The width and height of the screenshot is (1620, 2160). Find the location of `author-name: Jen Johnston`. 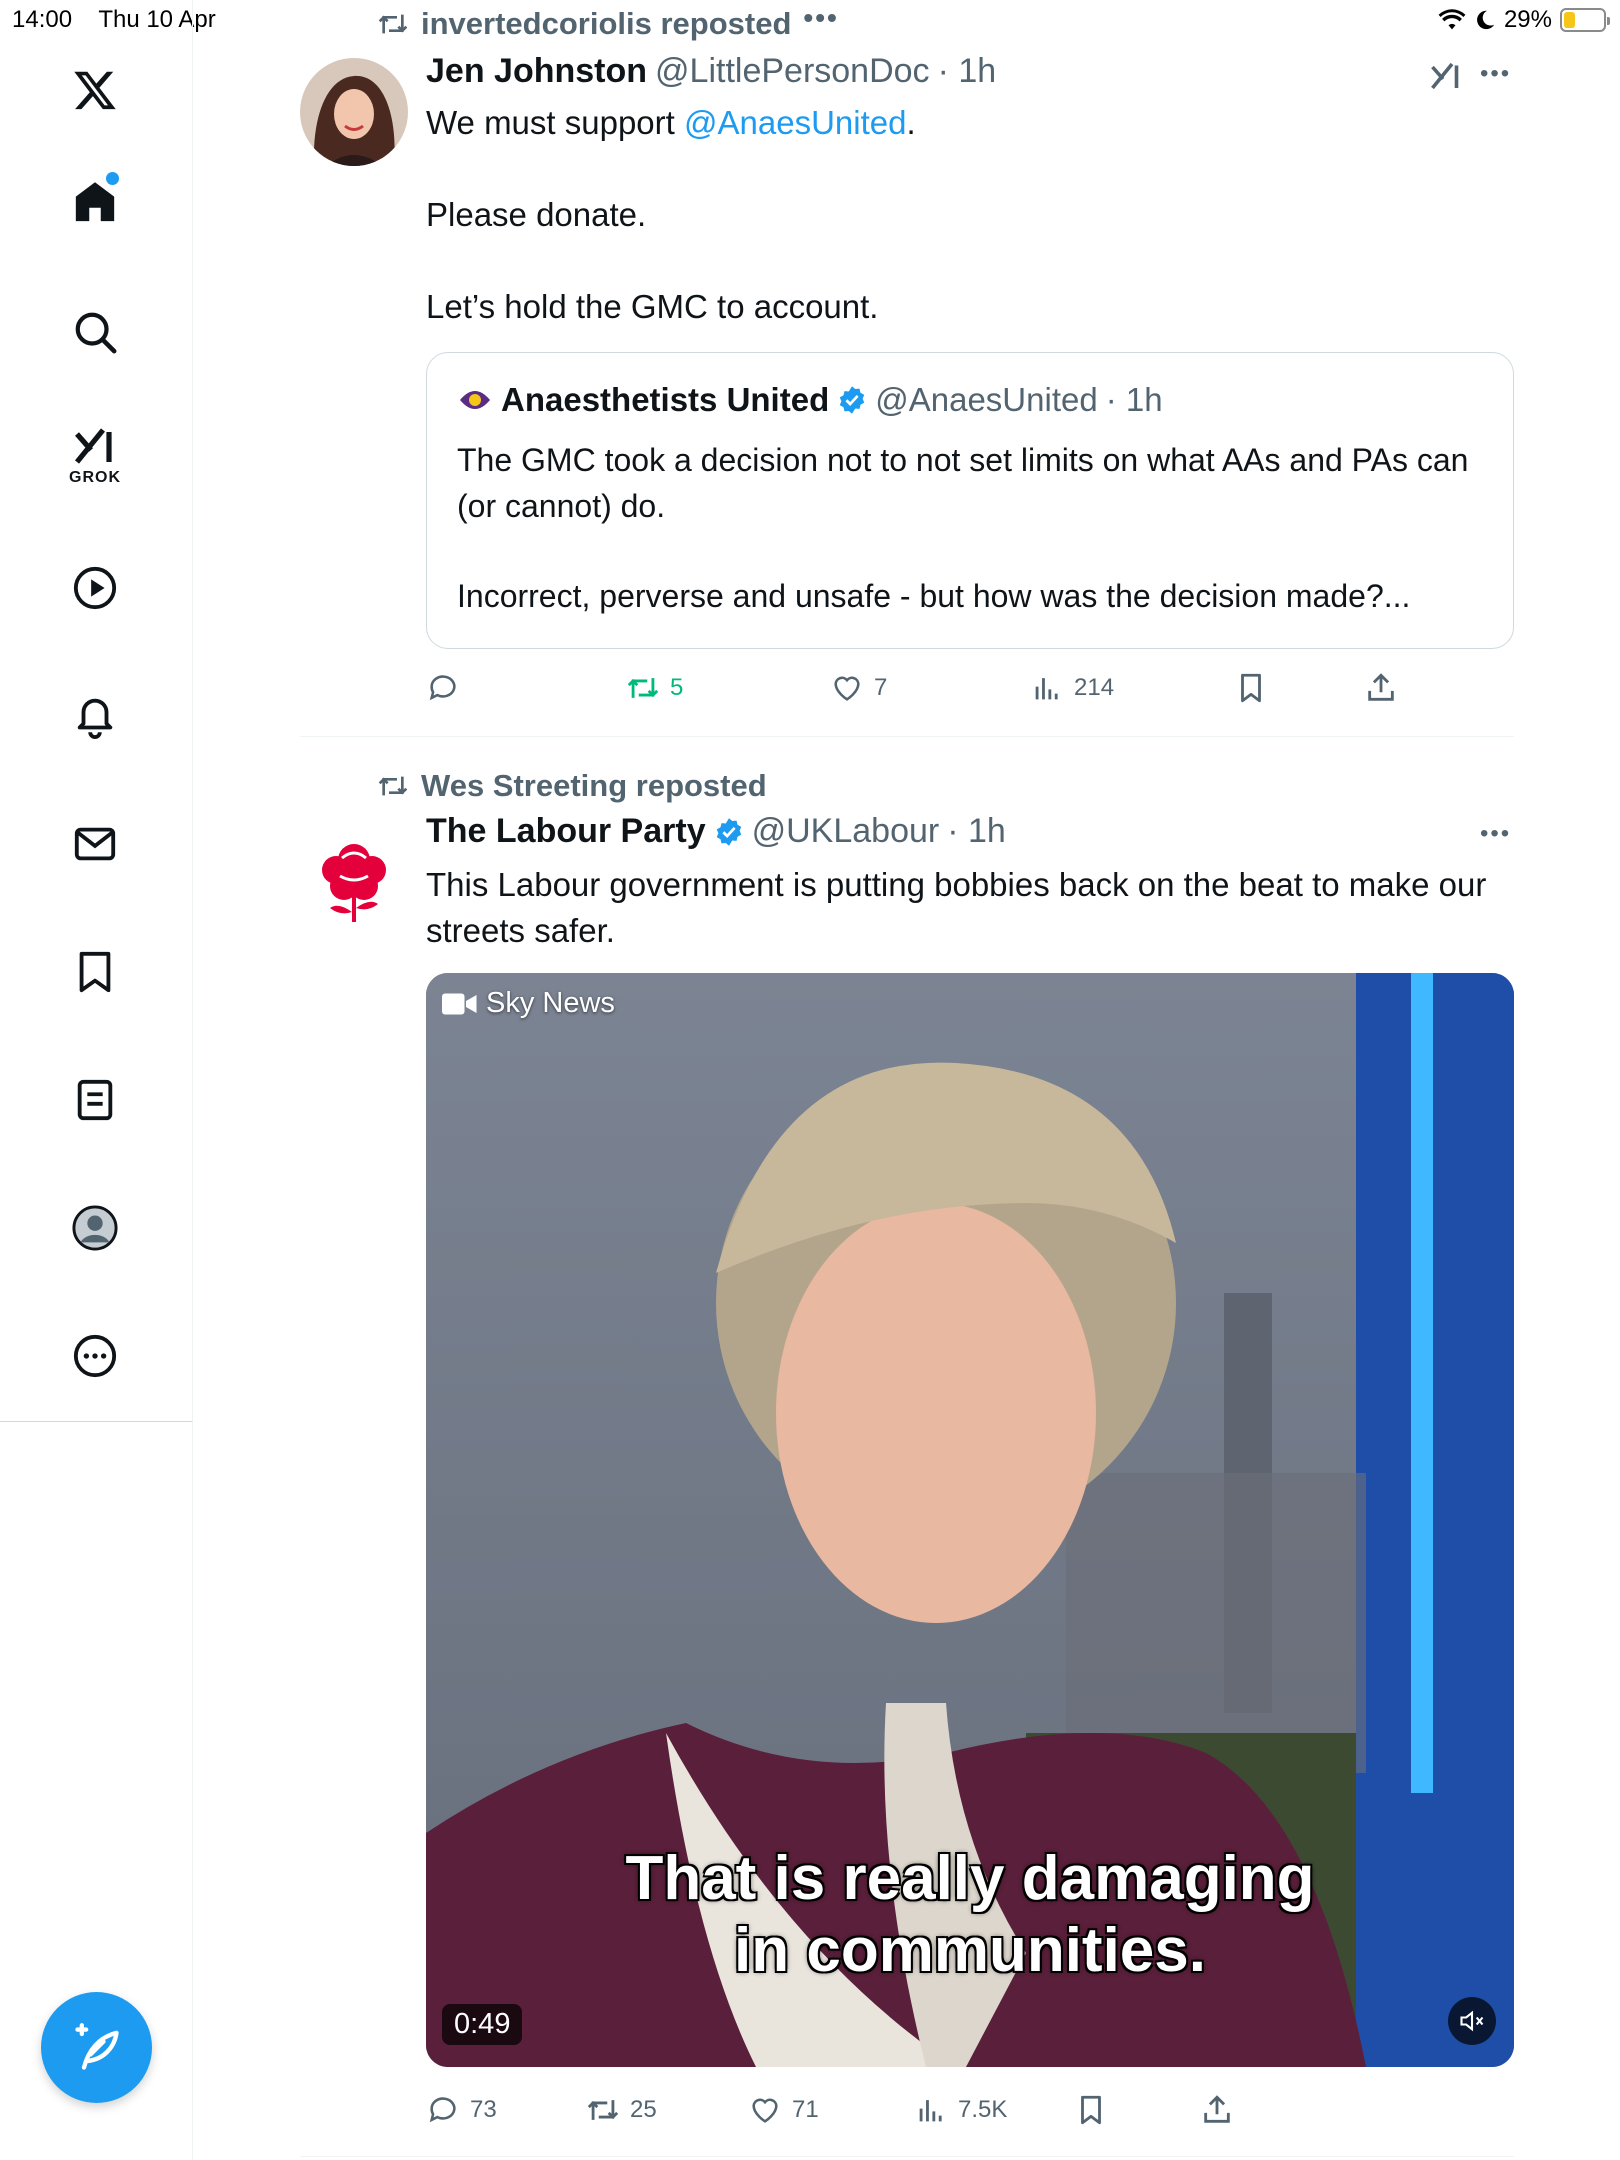

author-name: Jen Johnston is located at coordinates (536, 71).